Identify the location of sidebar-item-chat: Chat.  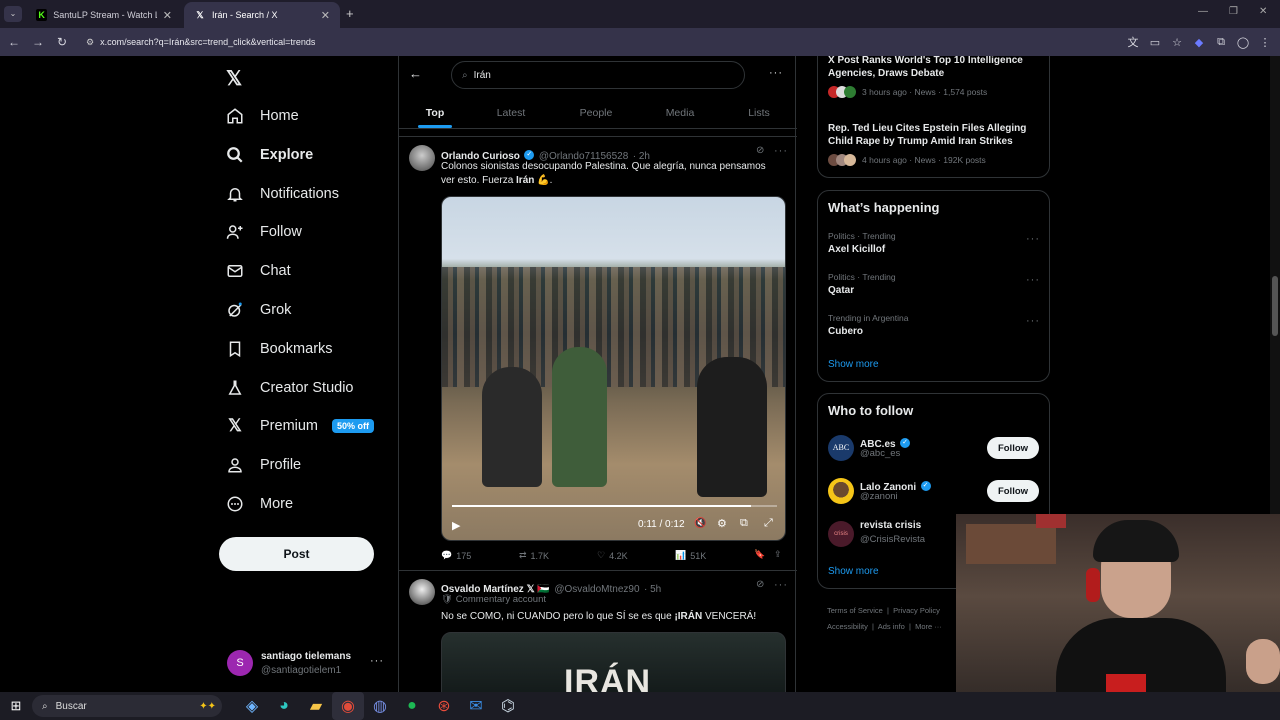
(257, 271).